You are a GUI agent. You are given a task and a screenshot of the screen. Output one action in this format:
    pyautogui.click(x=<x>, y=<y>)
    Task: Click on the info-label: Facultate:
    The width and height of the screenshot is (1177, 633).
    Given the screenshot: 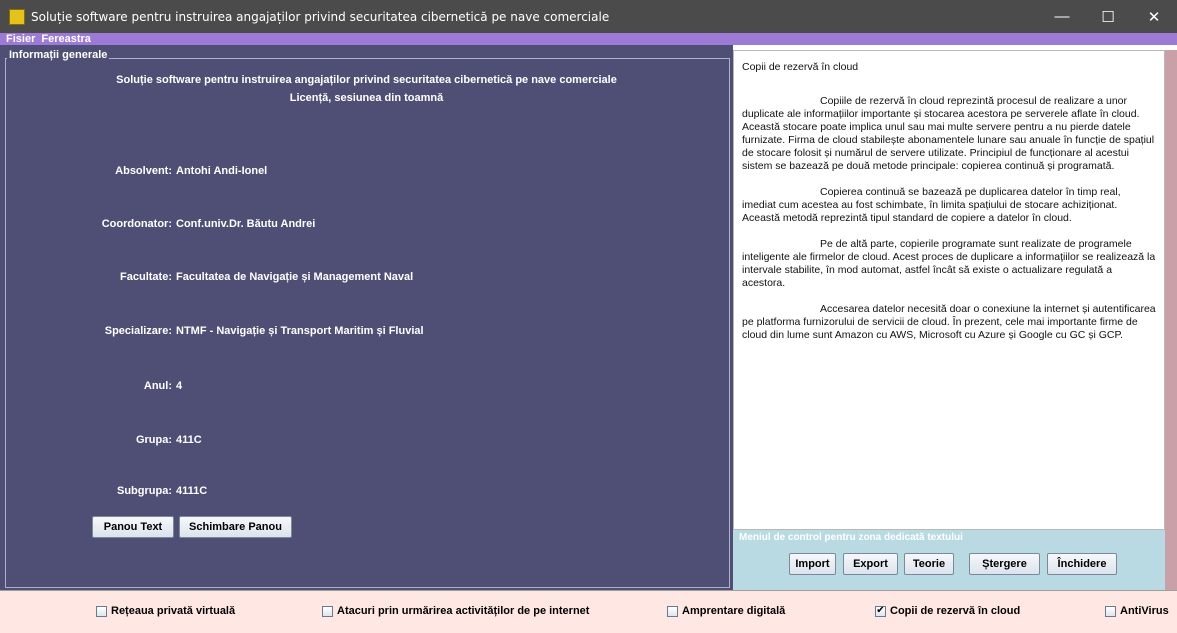 What is the action you would take?
    pyautogui.click(x=146, y=277)
    